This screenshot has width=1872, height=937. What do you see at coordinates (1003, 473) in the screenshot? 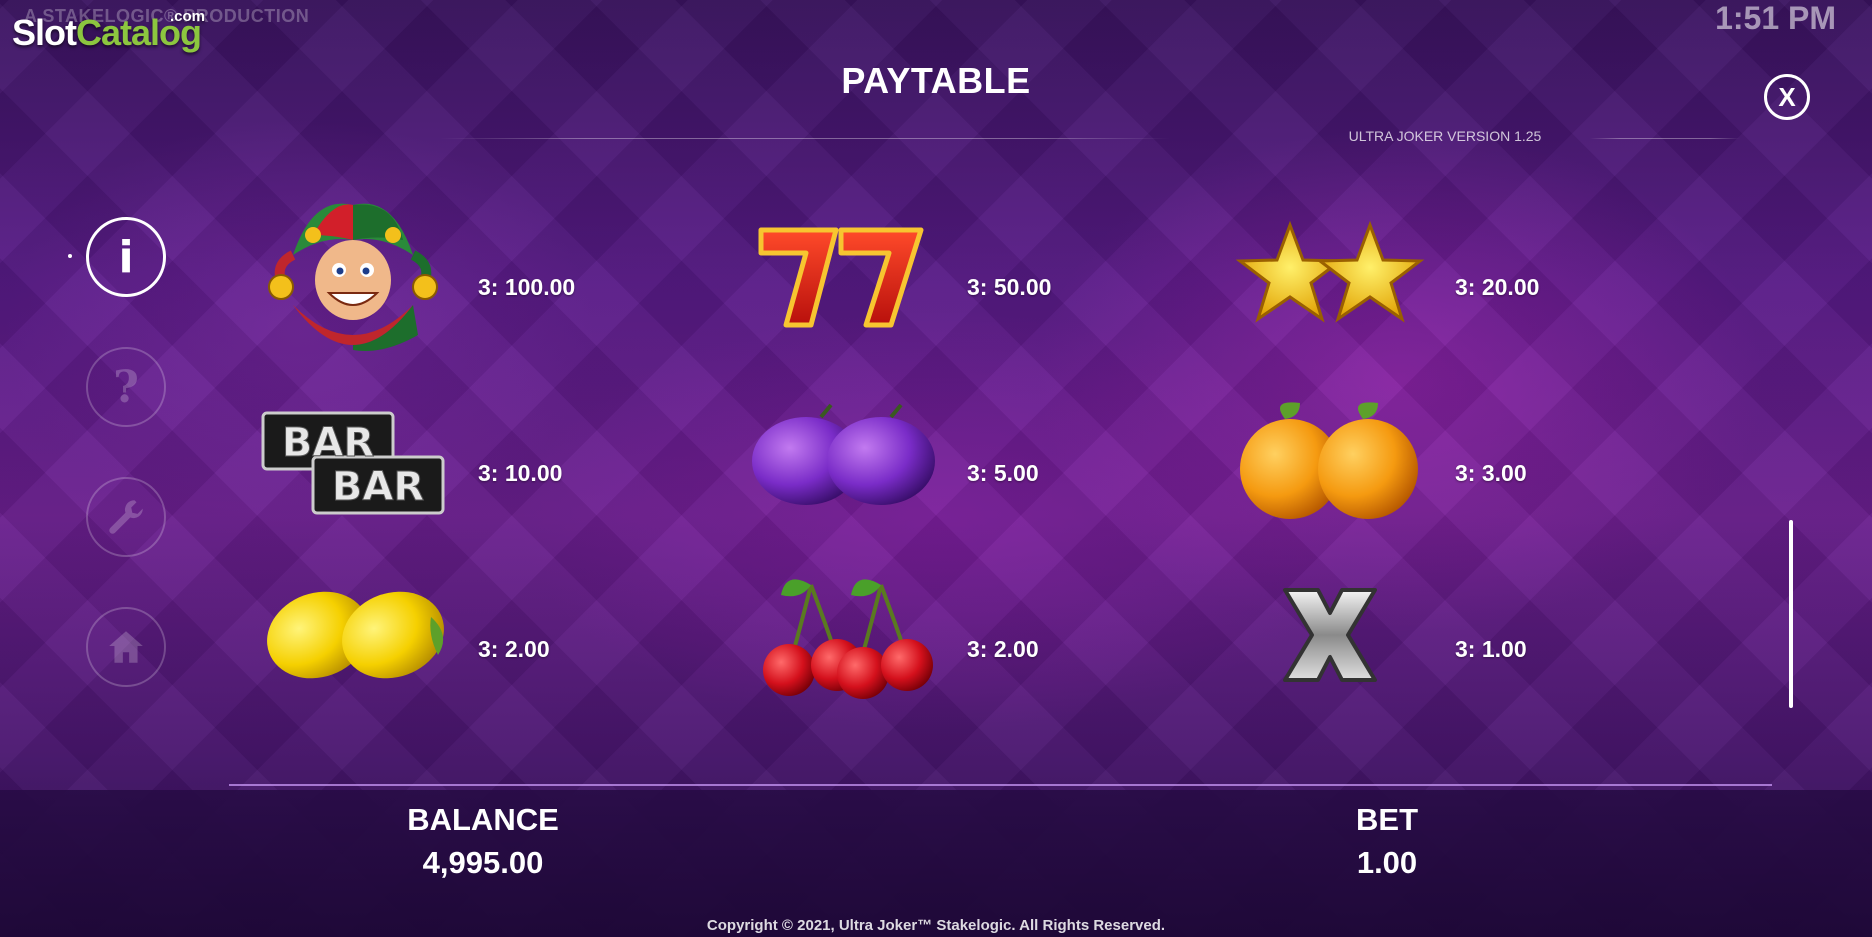
I see `payout-plums: 3: 5.00` at bounding box center [1003, 473].